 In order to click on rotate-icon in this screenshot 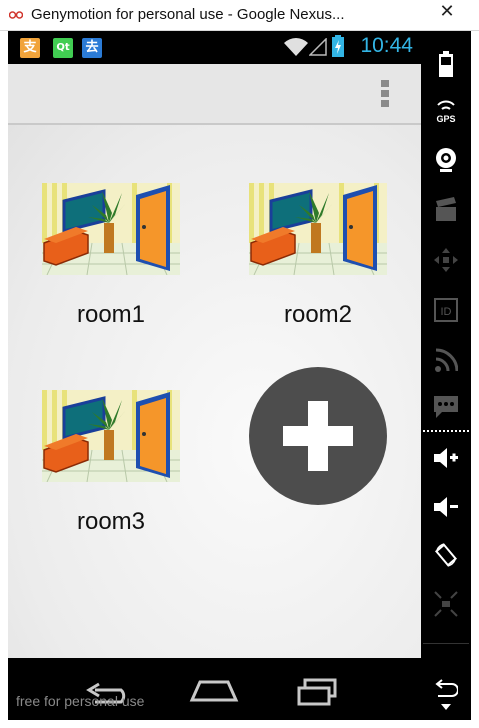, I will do `click(446, 555)`.